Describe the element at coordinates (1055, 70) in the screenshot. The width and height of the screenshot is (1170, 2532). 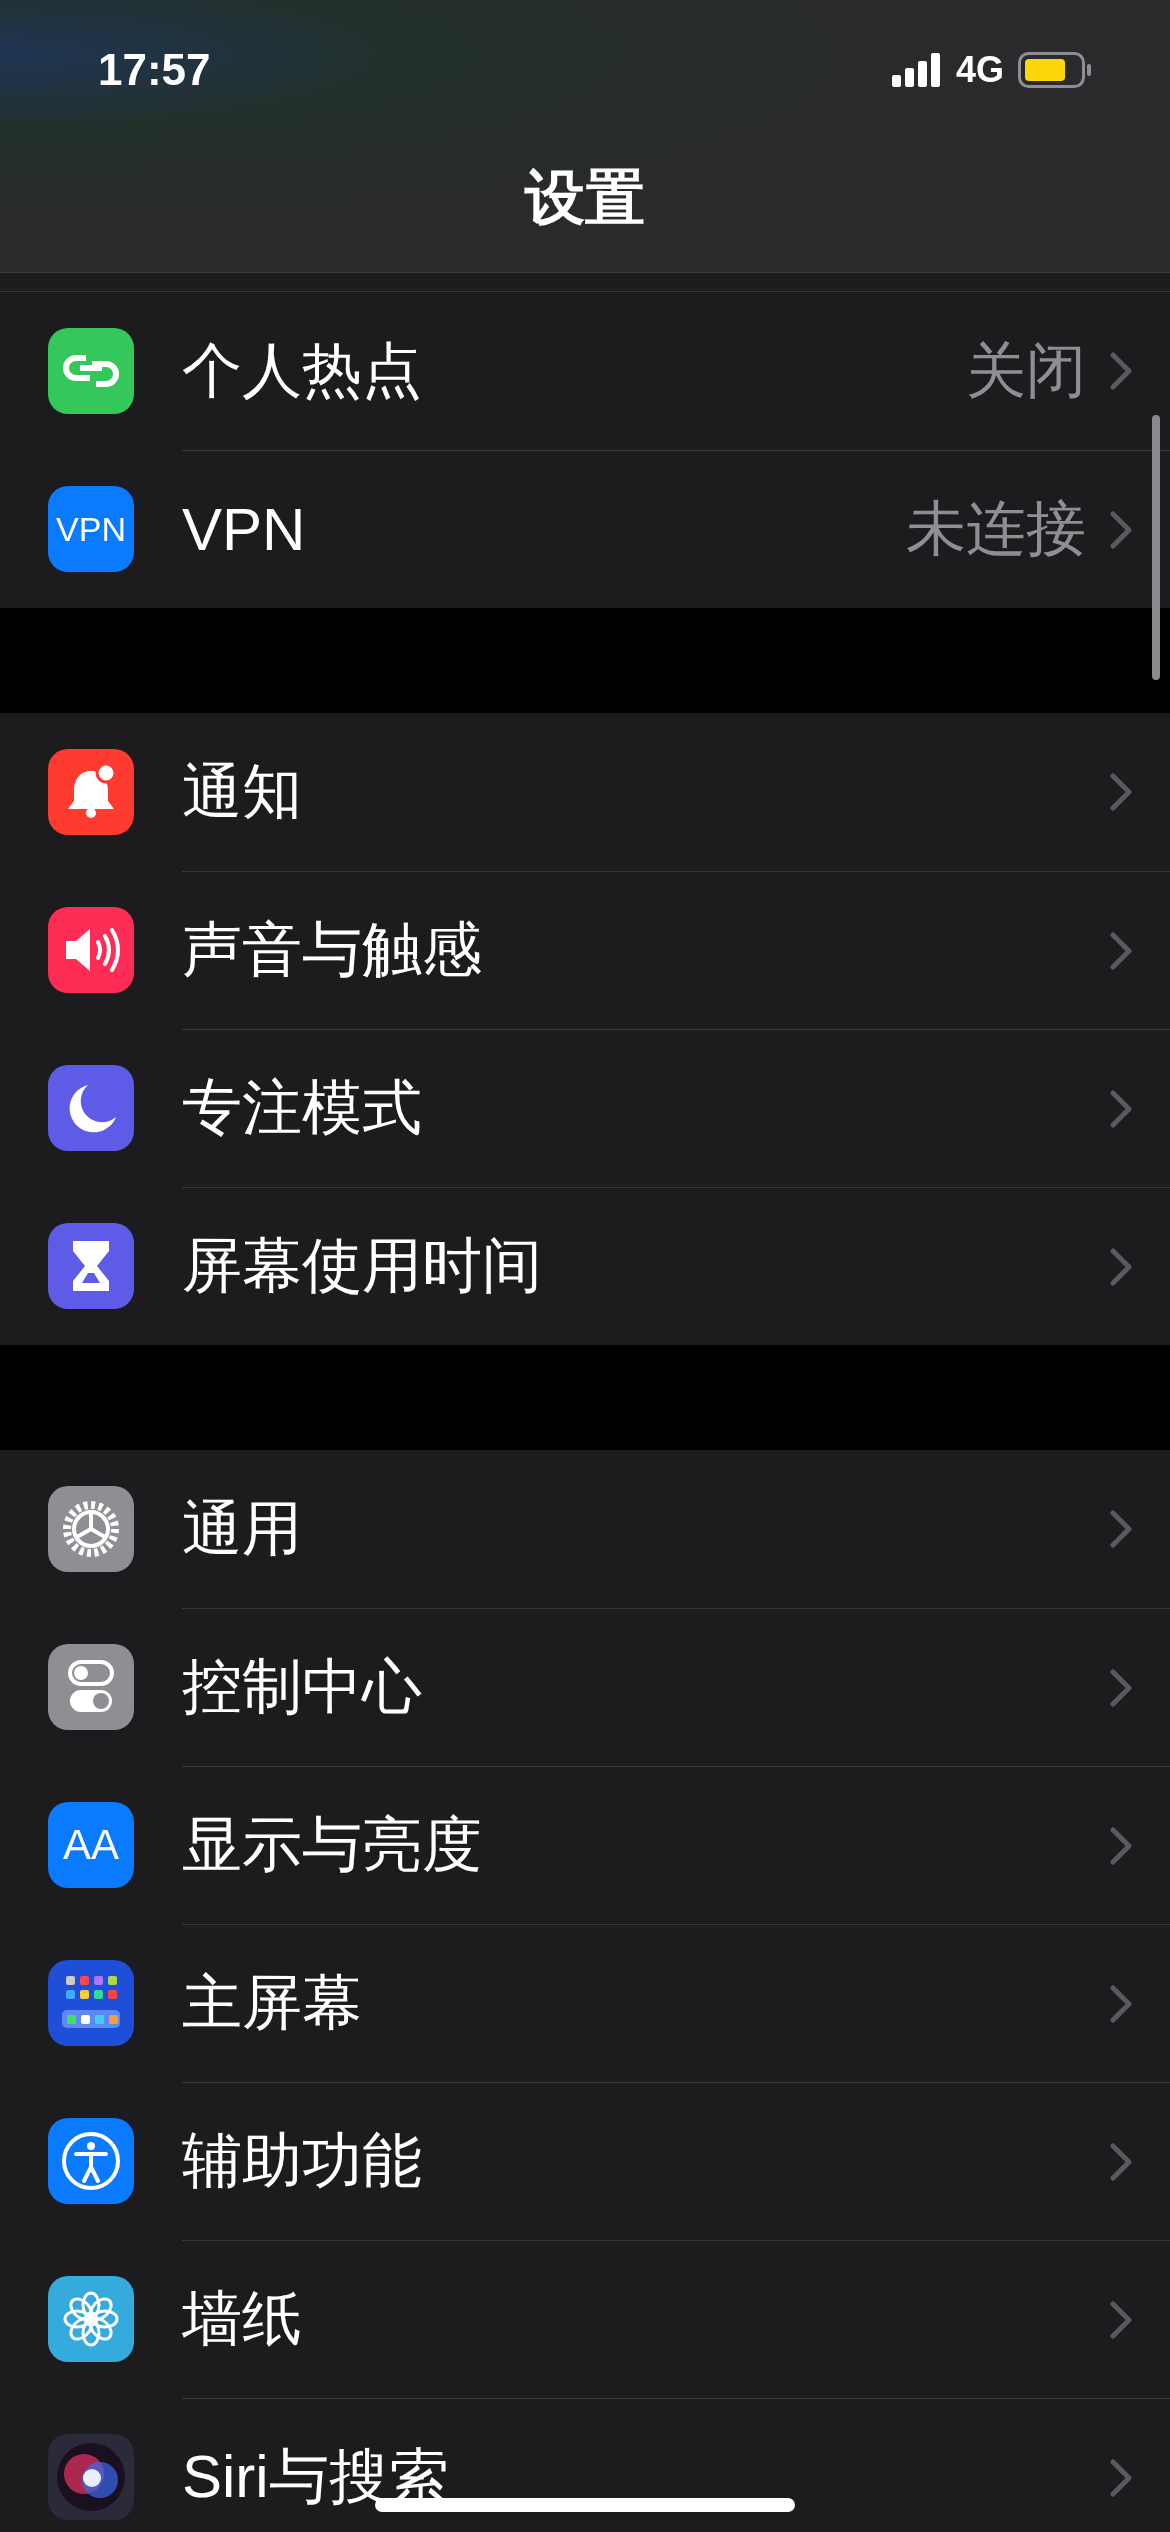
I see `battery-icon` at that location.